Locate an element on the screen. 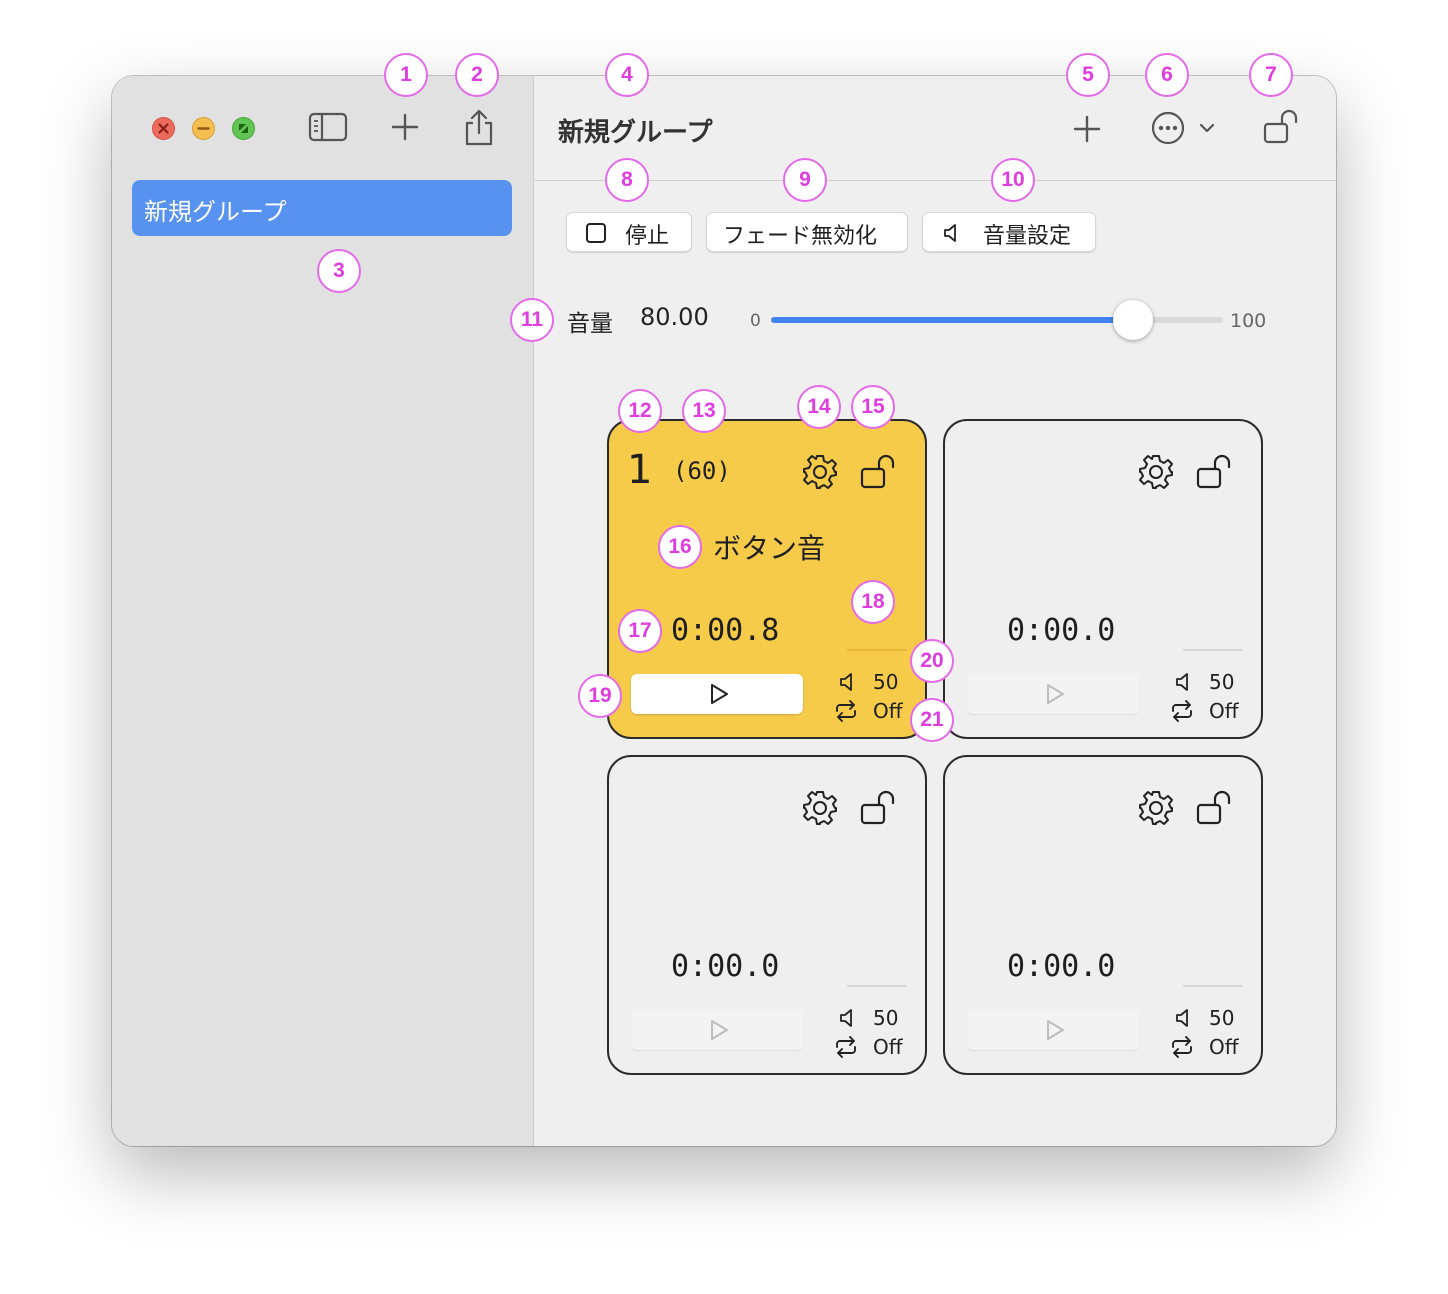  fade-disable-button: フェード無効化 is located at coordinates (807, 232).